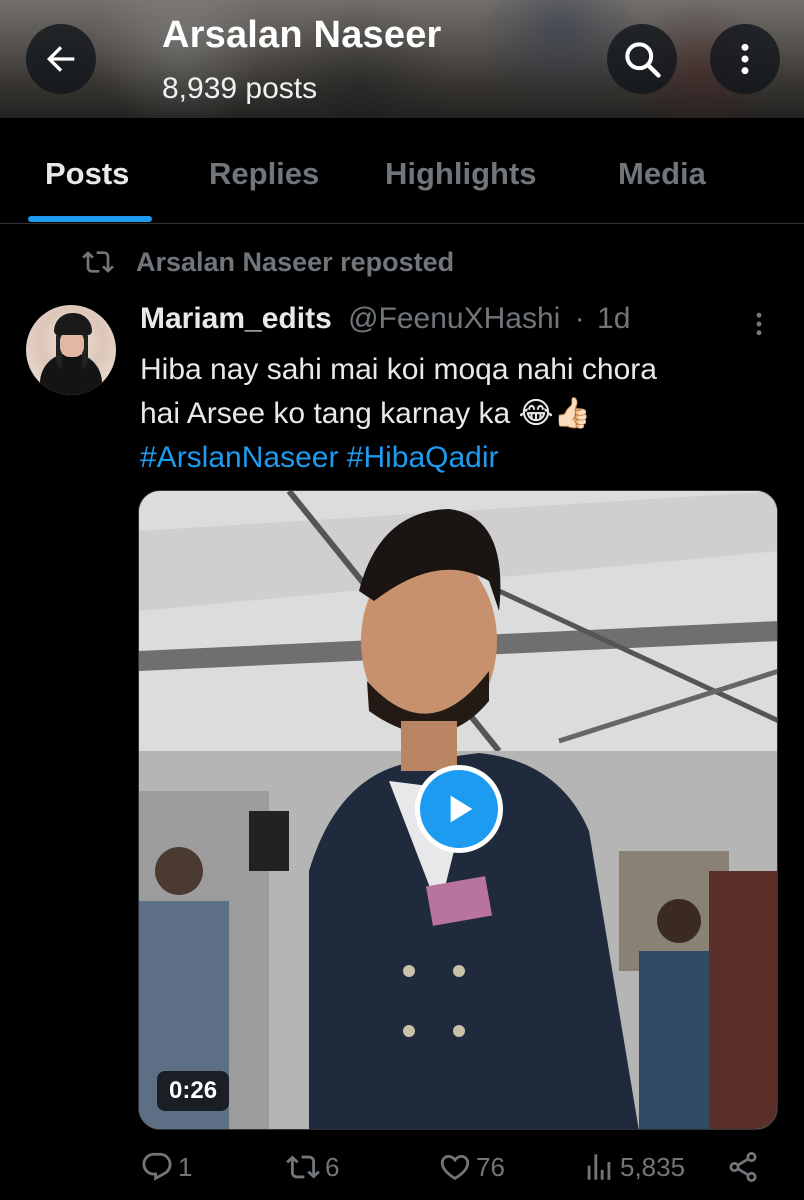  I want to click on play-button, so click(459, 809).